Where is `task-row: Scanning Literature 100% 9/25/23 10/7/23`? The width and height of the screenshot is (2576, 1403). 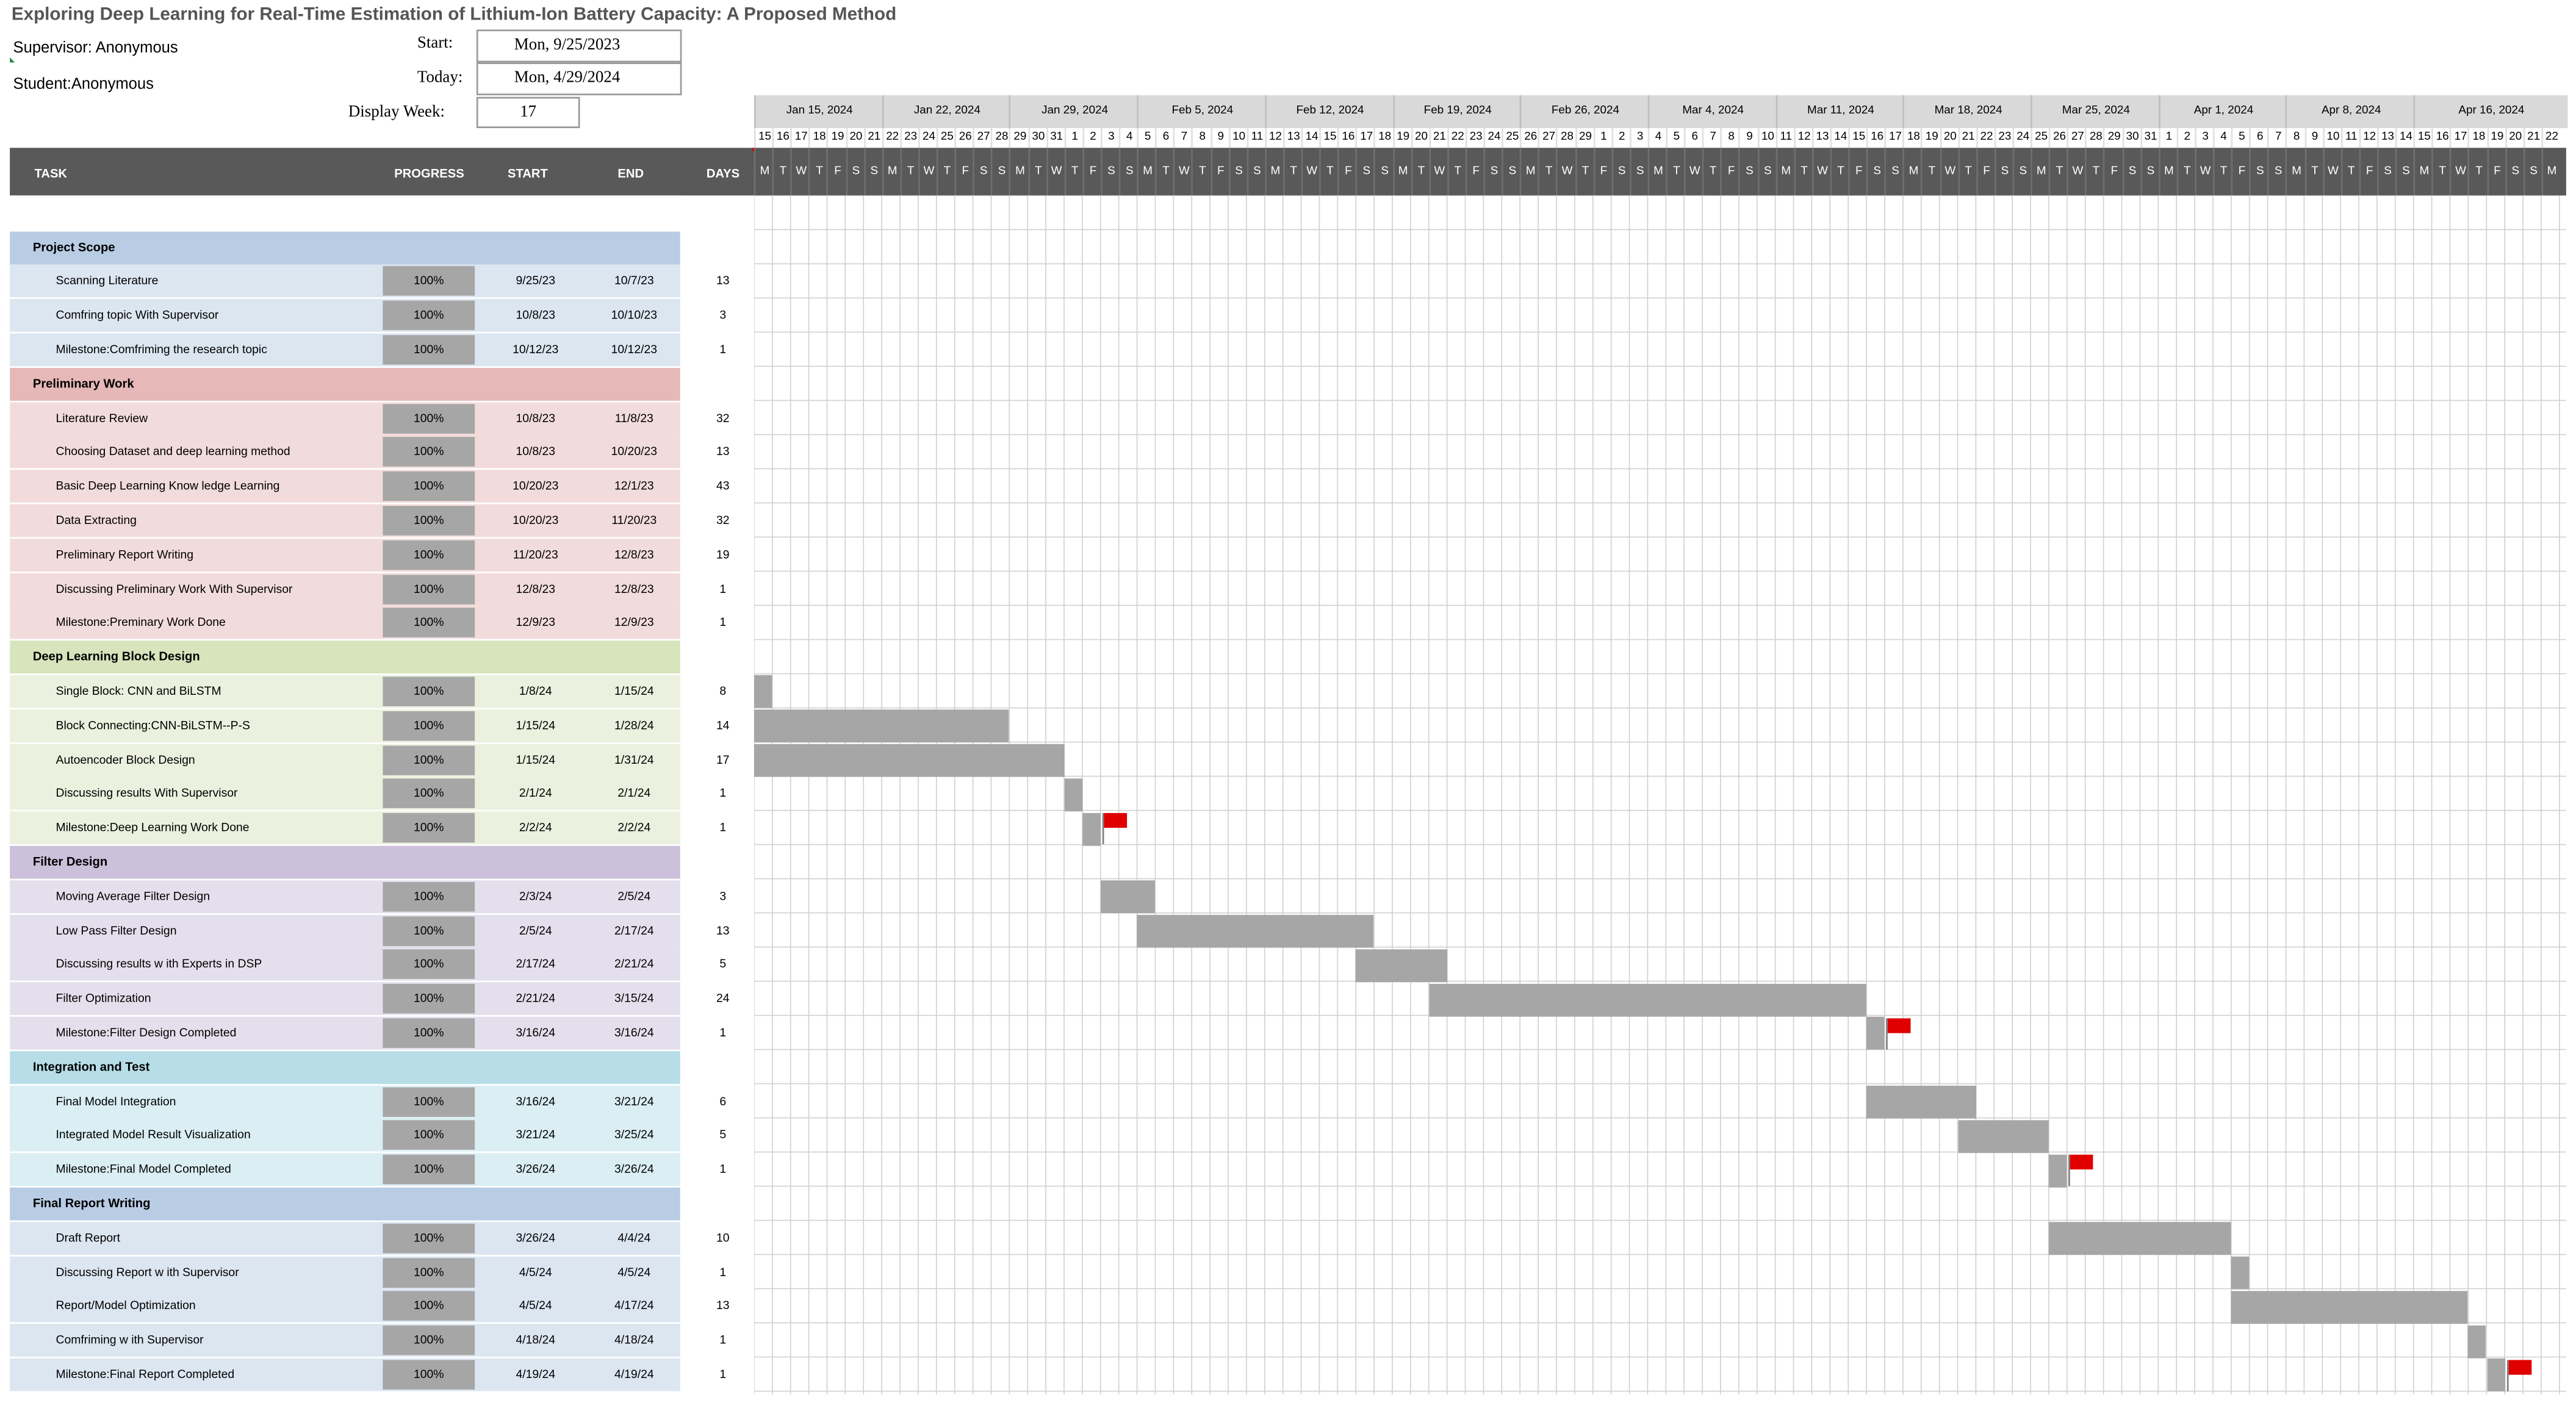
task-row: Scanning Literature 100% 9/25/23 10/7/23 is located at coordinates (345, 281).